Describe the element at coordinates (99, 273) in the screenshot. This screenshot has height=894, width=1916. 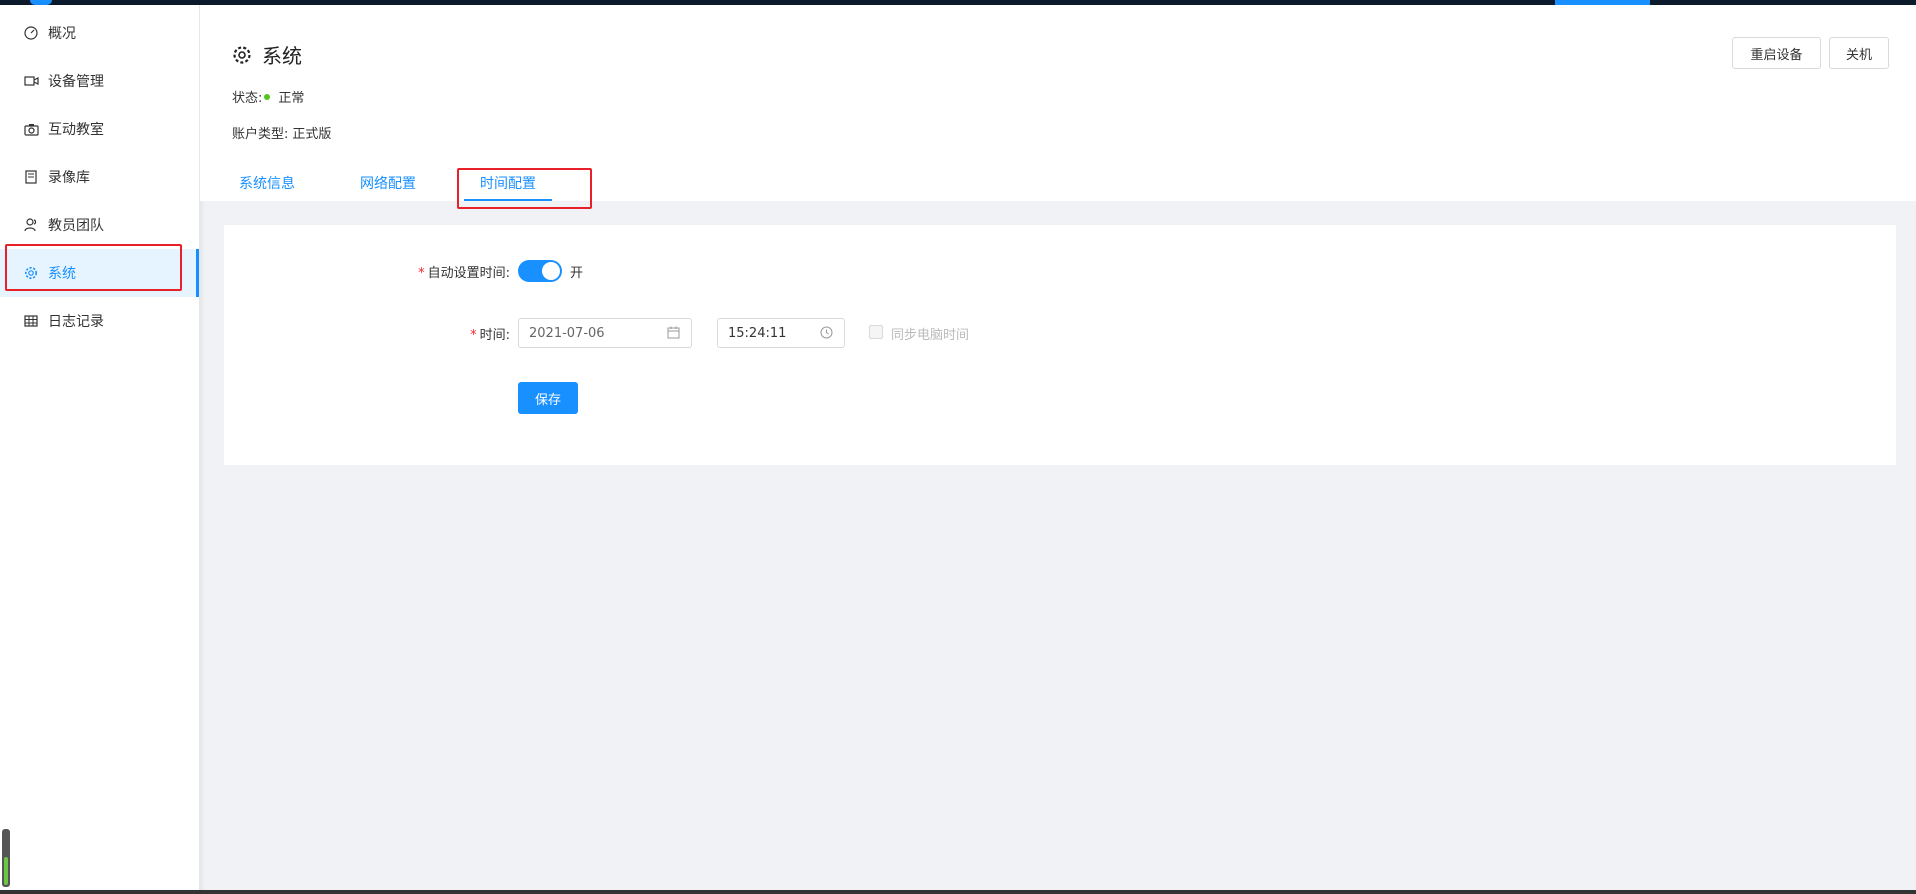
I see `sidebar-item-system: 系统` at that location.